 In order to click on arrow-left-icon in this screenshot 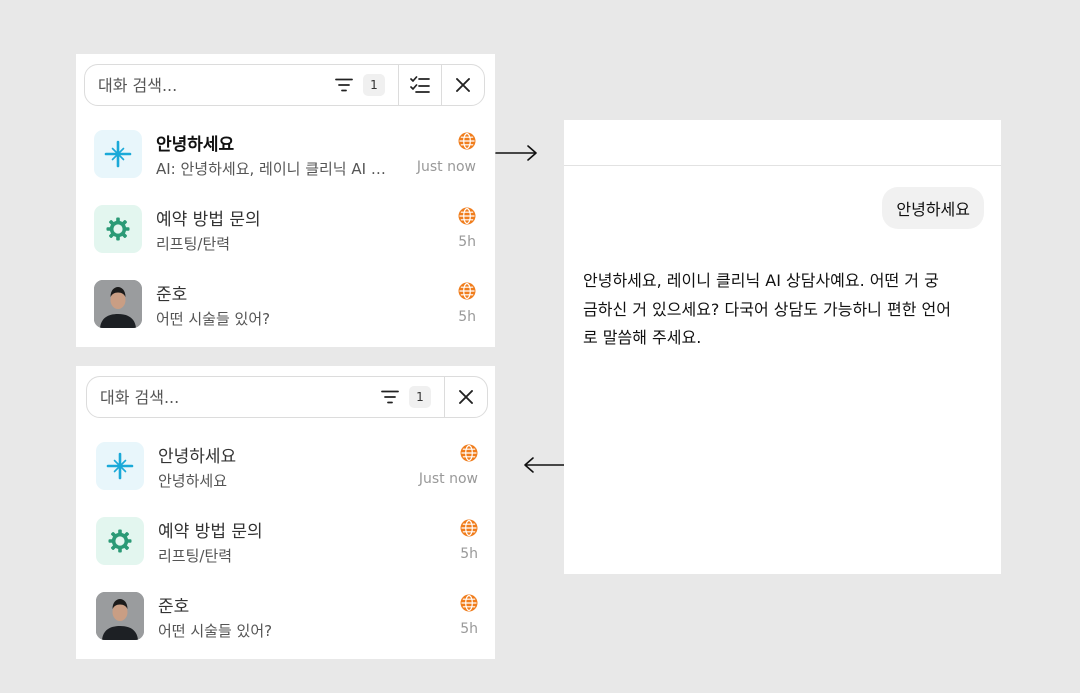, I will do `click(545, 465)`.